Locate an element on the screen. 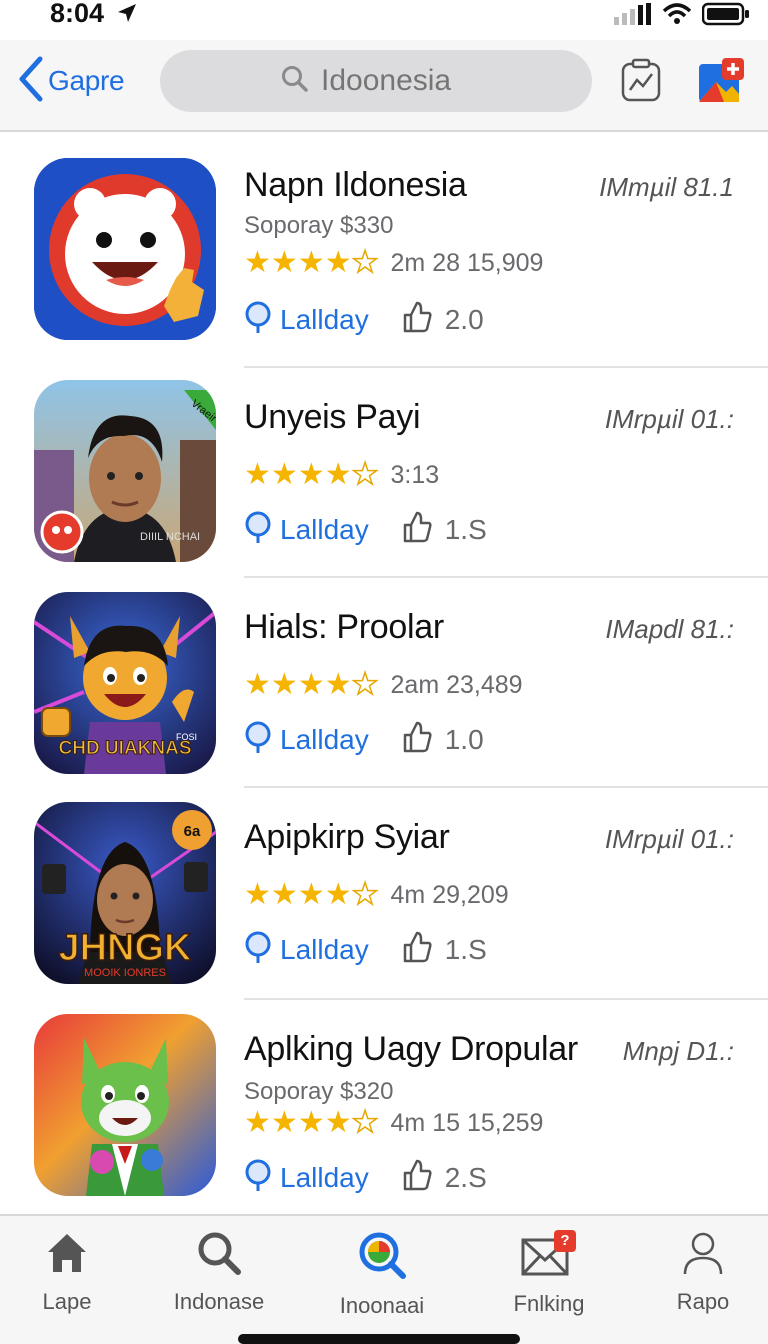 This screenshot has height=1344, width=768. app-title: Napn Ildonesia is located at coordinates (355, 185).